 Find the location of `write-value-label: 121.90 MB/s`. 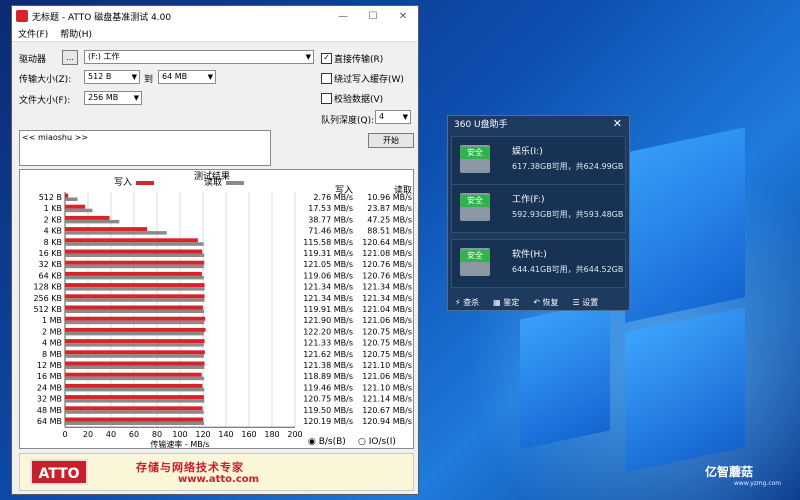

write-value-label: 121.90 MB/s is located at coordinates (328, 320).